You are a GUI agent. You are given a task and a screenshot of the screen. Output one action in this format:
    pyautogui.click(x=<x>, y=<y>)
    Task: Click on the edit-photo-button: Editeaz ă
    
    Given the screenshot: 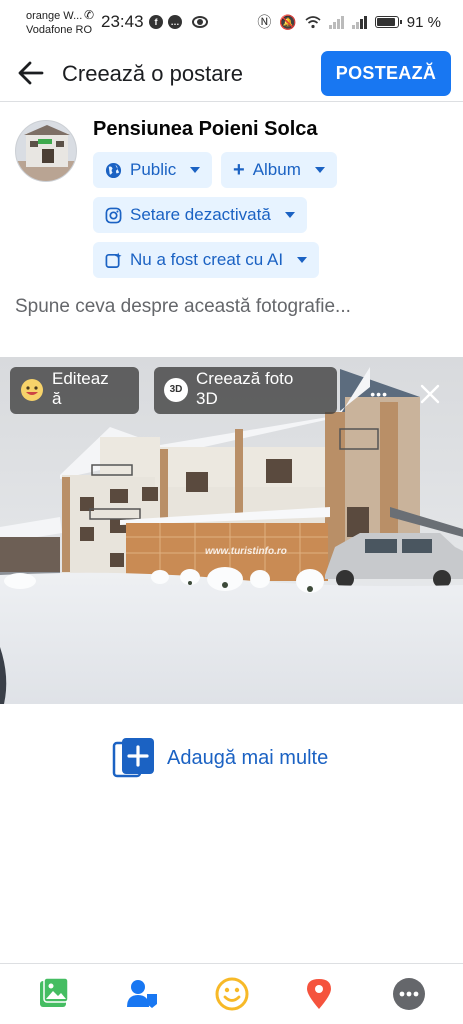 What is the action you would take?
    pyautogui.click(x=74, y=390)
    